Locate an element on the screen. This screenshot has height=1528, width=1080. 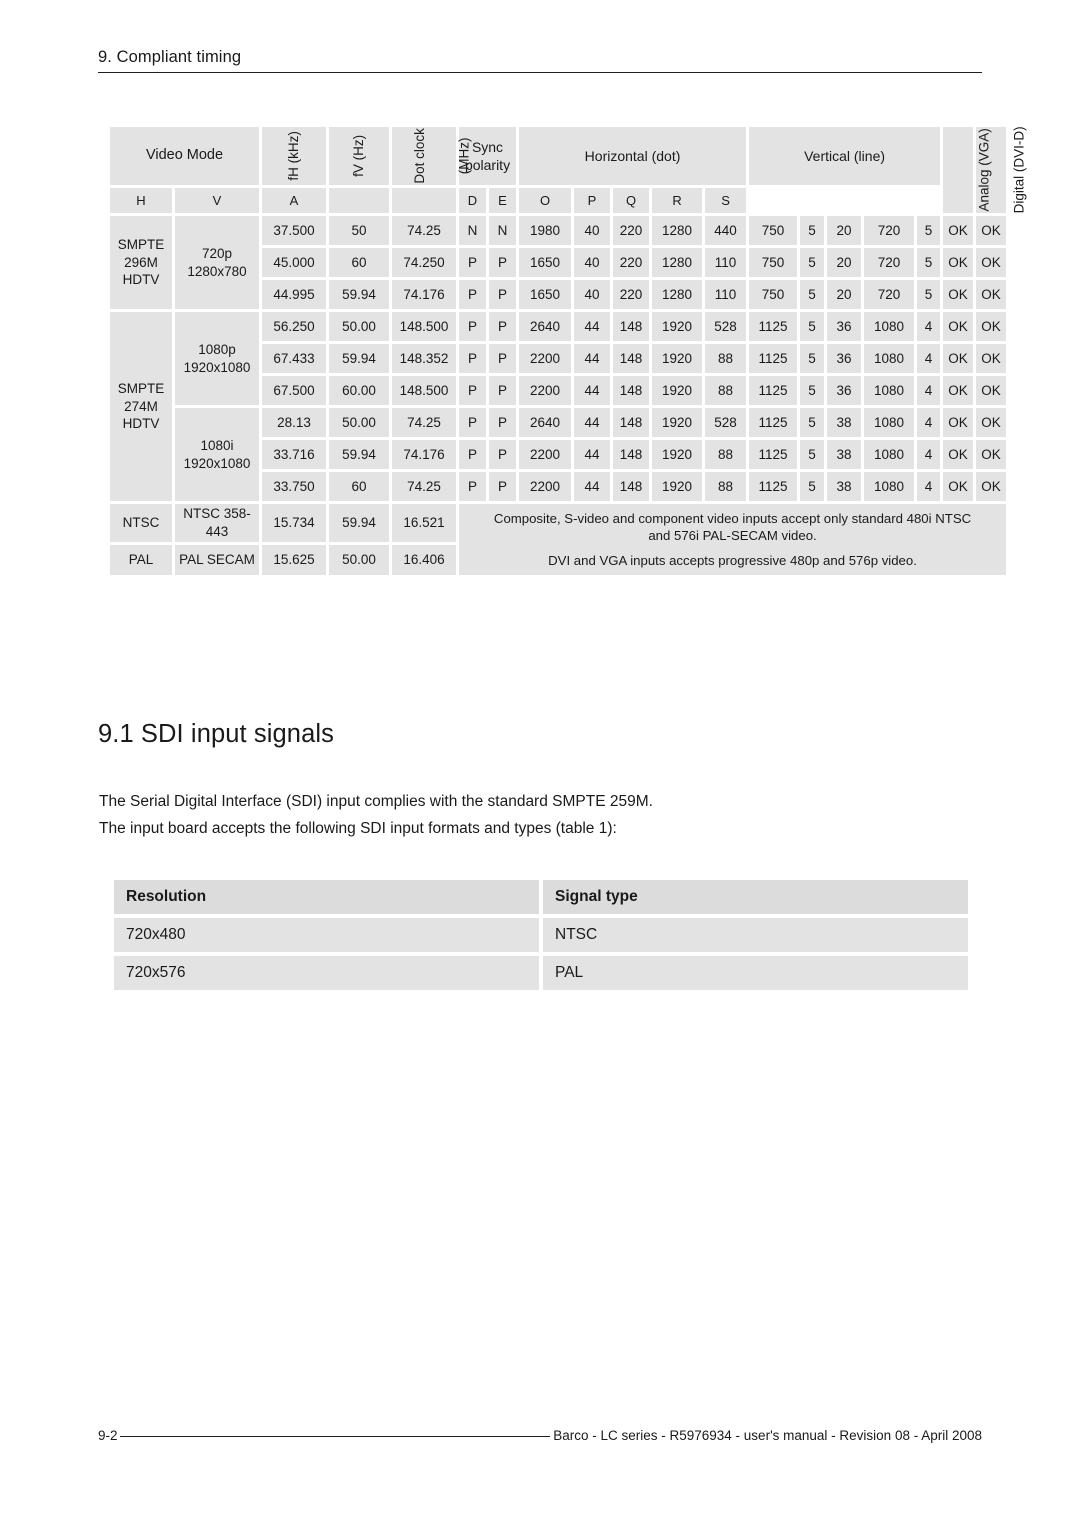
column-header-sub-o: O is located at coordinates (545, 200).